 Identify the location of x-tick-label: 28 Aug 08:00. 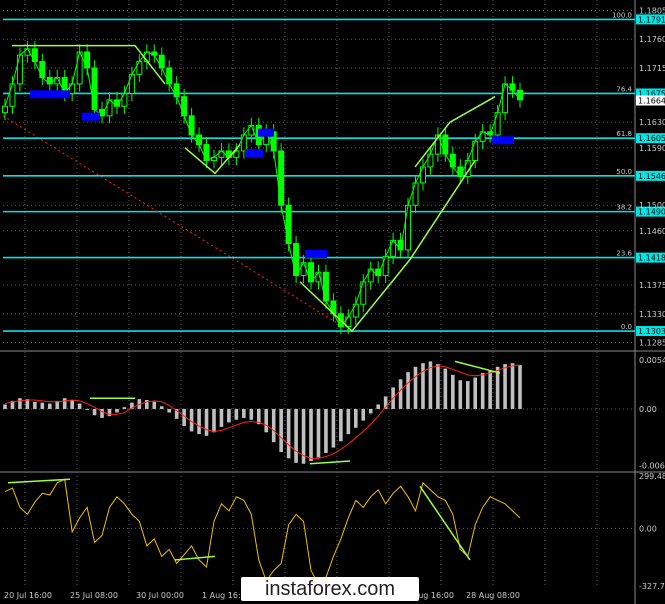
(493, 595).